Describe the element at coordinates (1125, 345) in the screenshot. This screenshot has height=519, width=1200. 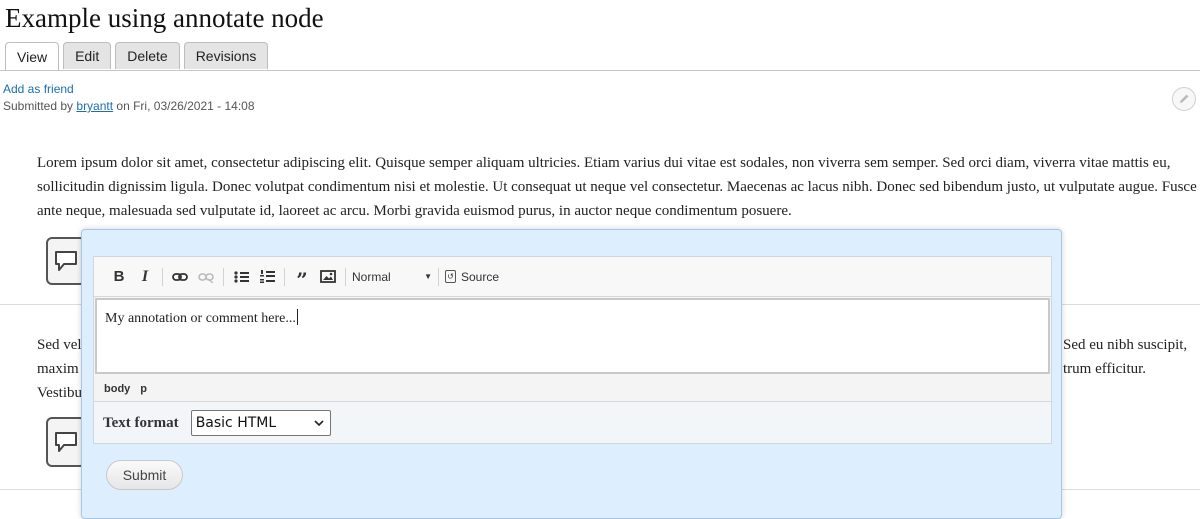
I see `text-line: Sed eu nibh suscipit,` at that location.